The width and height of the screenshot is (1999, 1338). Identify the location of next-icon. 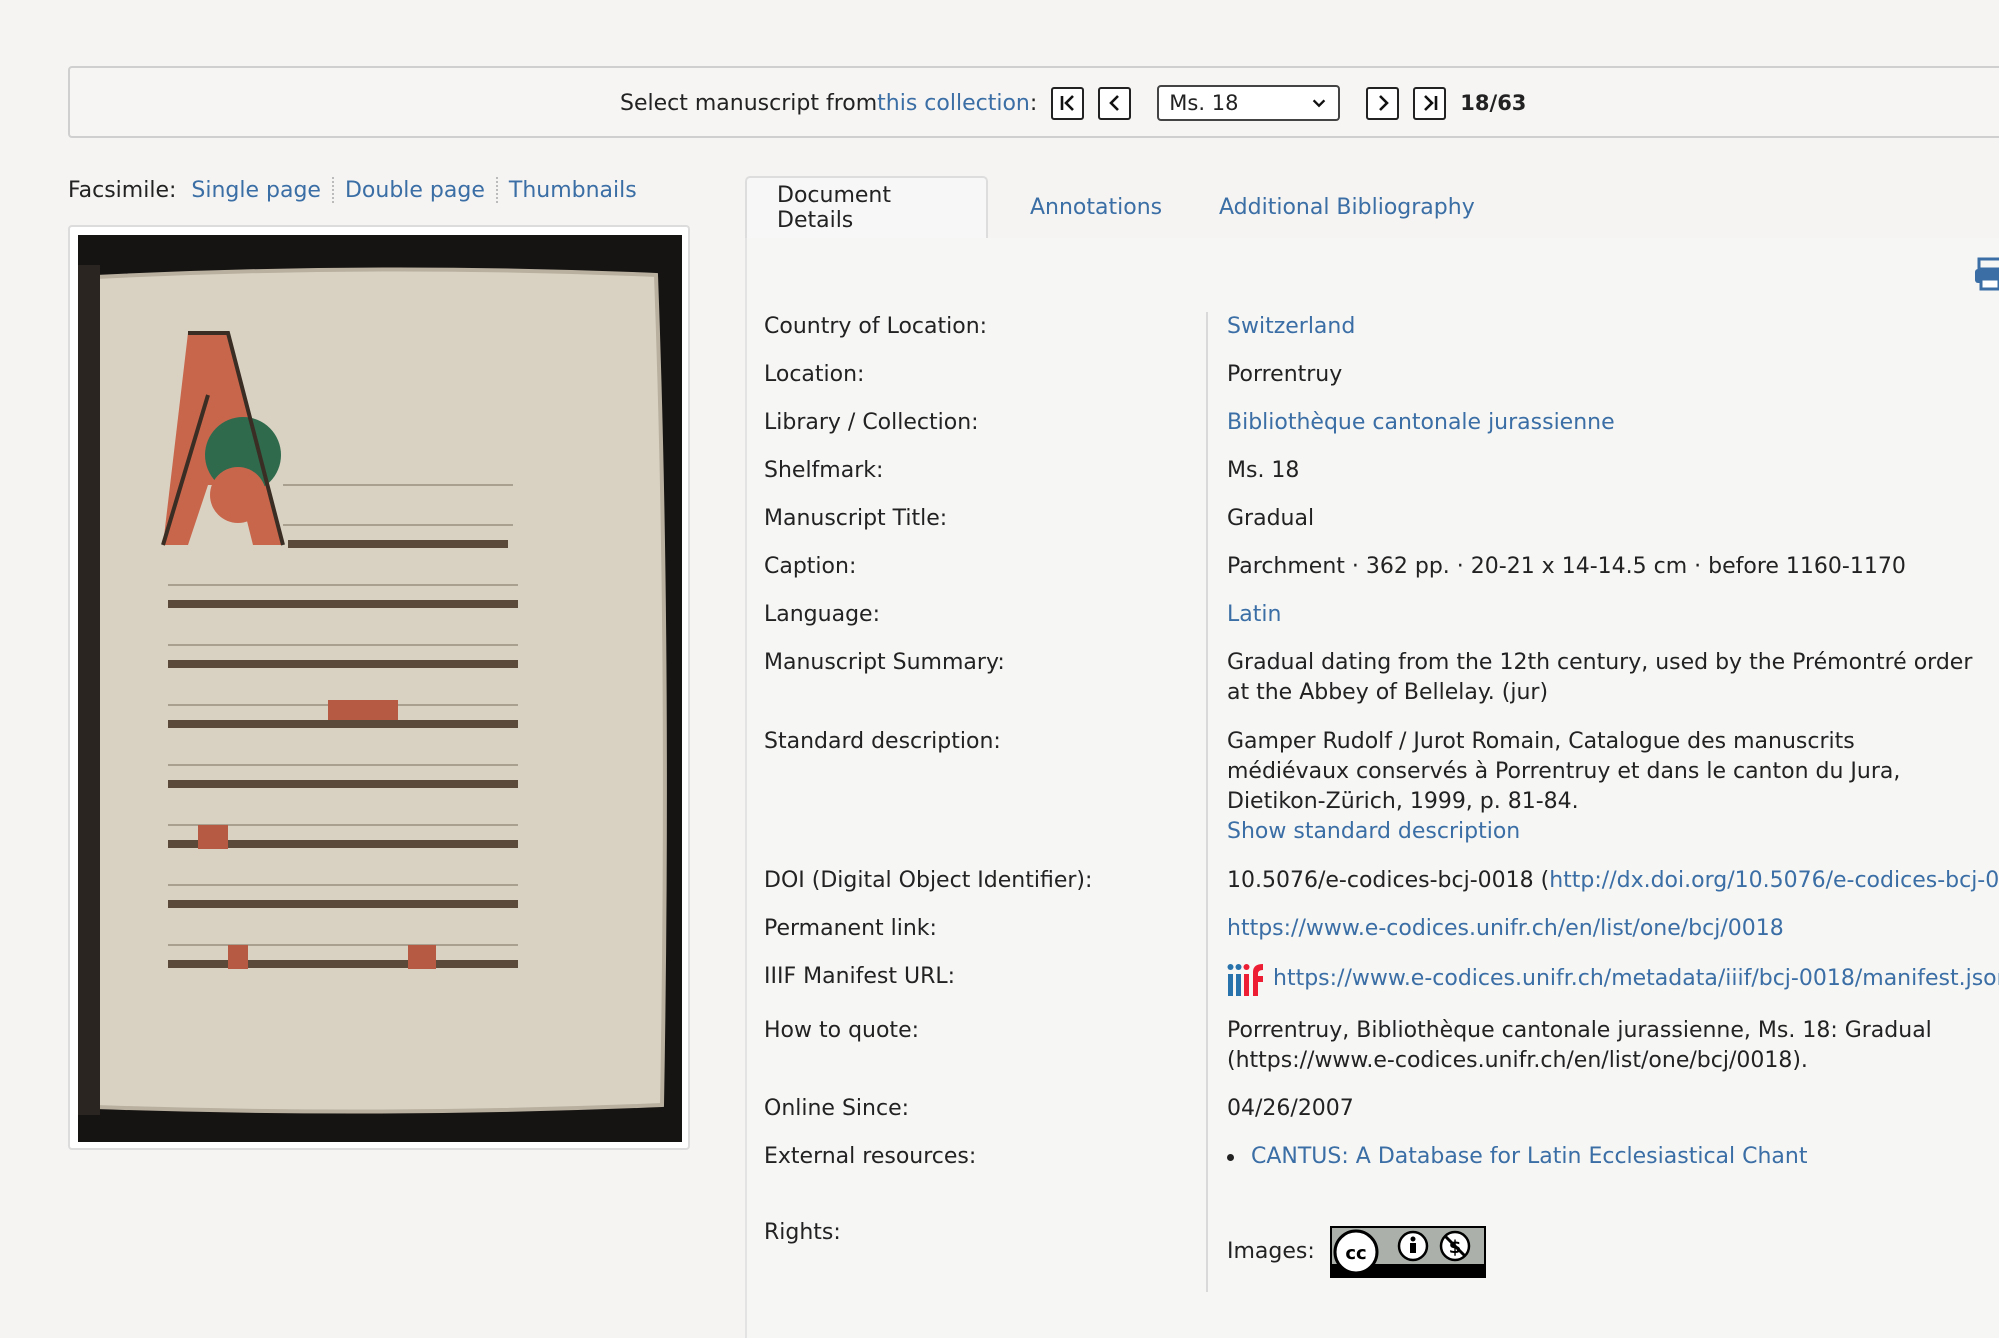
(1383, 103).